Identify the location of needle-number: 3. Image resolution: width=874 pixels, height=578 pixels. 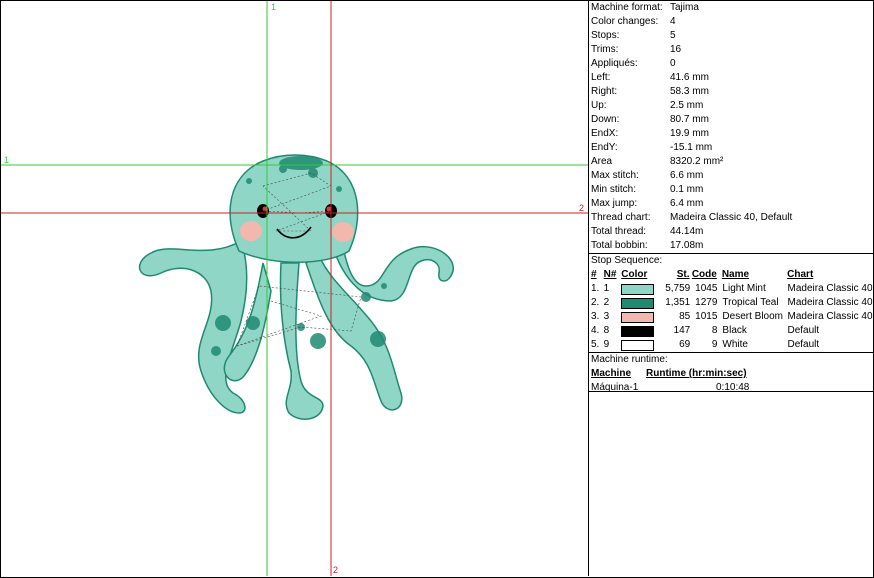
(606, 316).